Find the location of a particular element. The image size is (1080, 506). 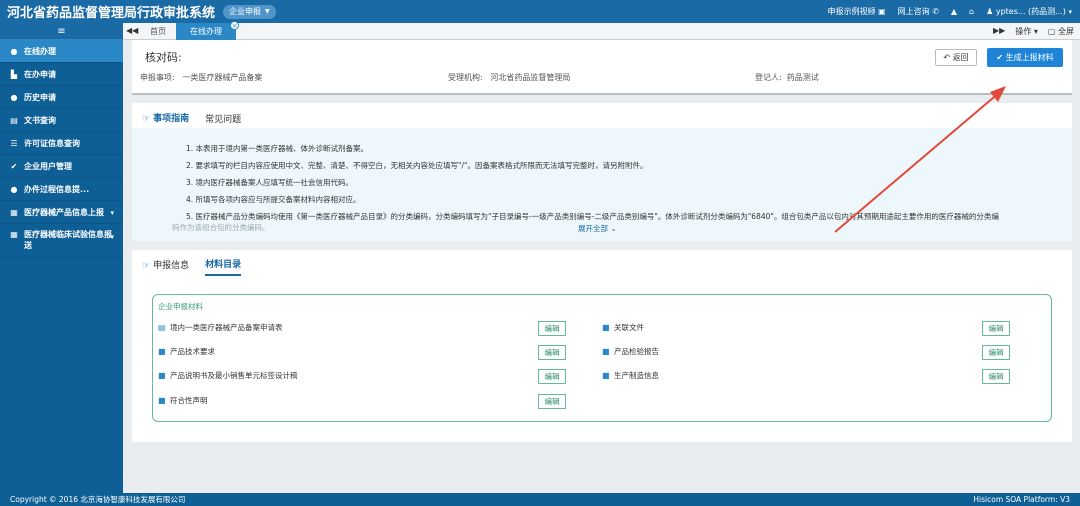

caret-down-icon: ▾ is located at coordinates (1070, 12).